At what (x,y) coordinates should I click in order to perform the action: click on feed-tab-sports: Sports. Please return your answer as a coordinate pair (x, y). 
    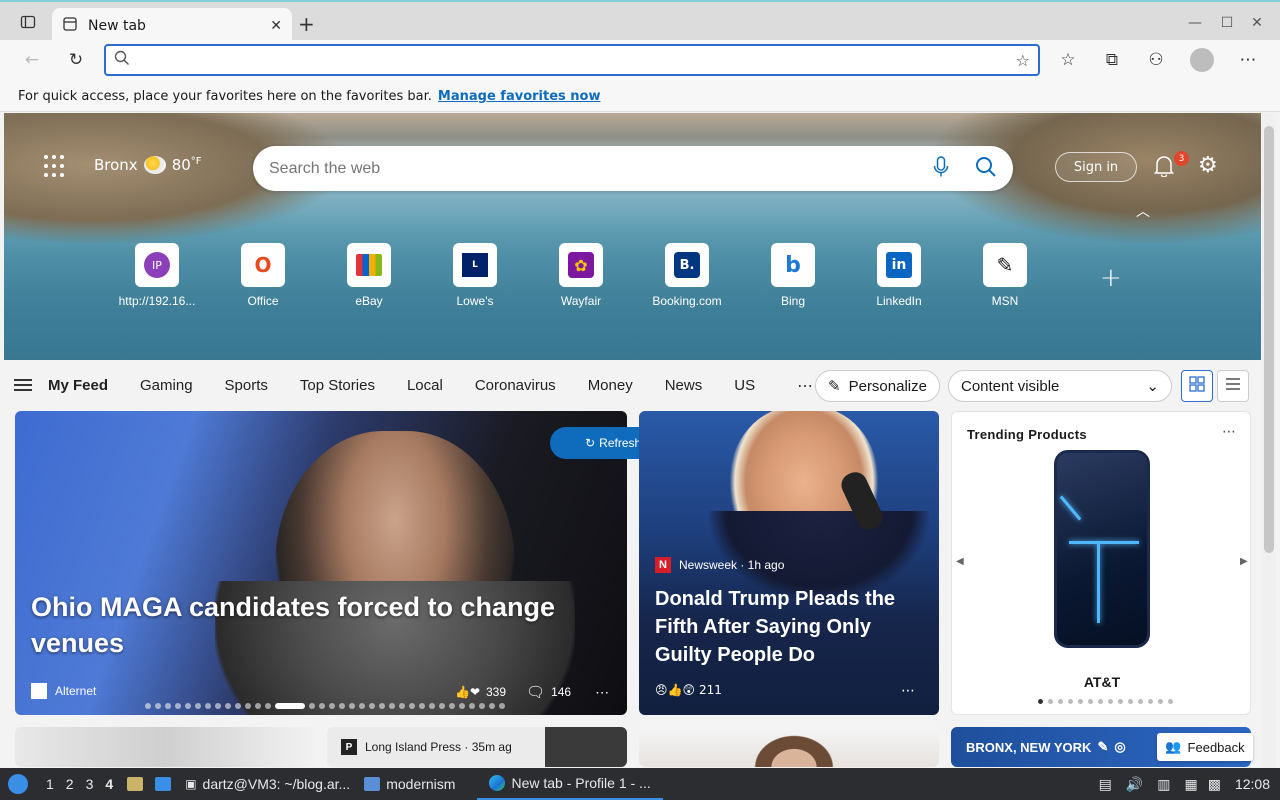
    Looking at the image, I should click on (246, 385).